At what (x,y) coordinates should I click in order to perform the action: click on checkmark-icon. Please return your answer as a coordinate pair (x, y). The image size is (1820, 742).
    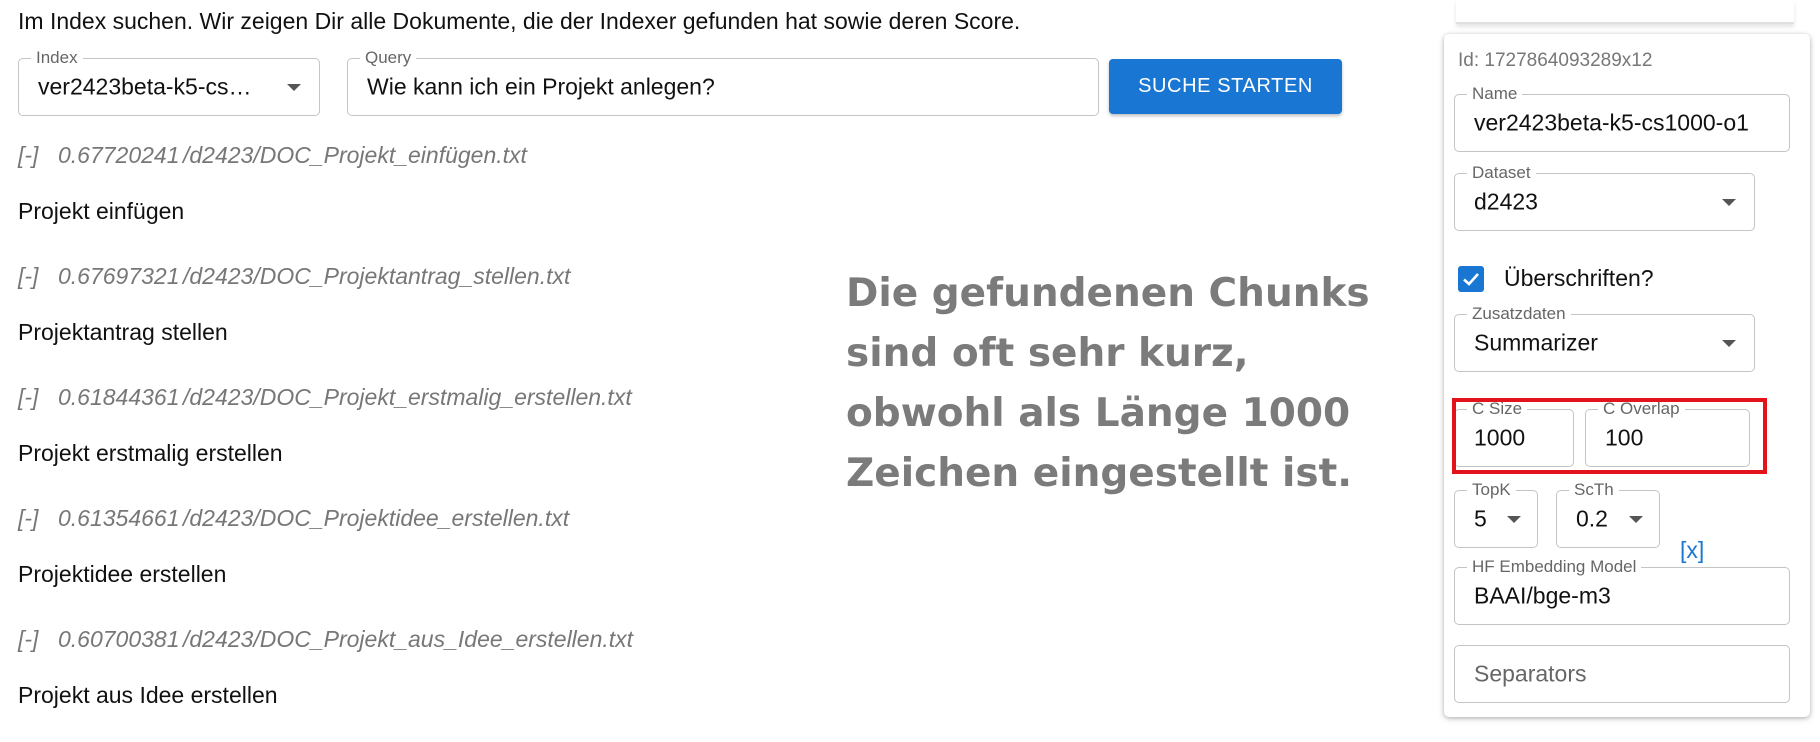
    Looking at the image, I should click on (1471, 279).